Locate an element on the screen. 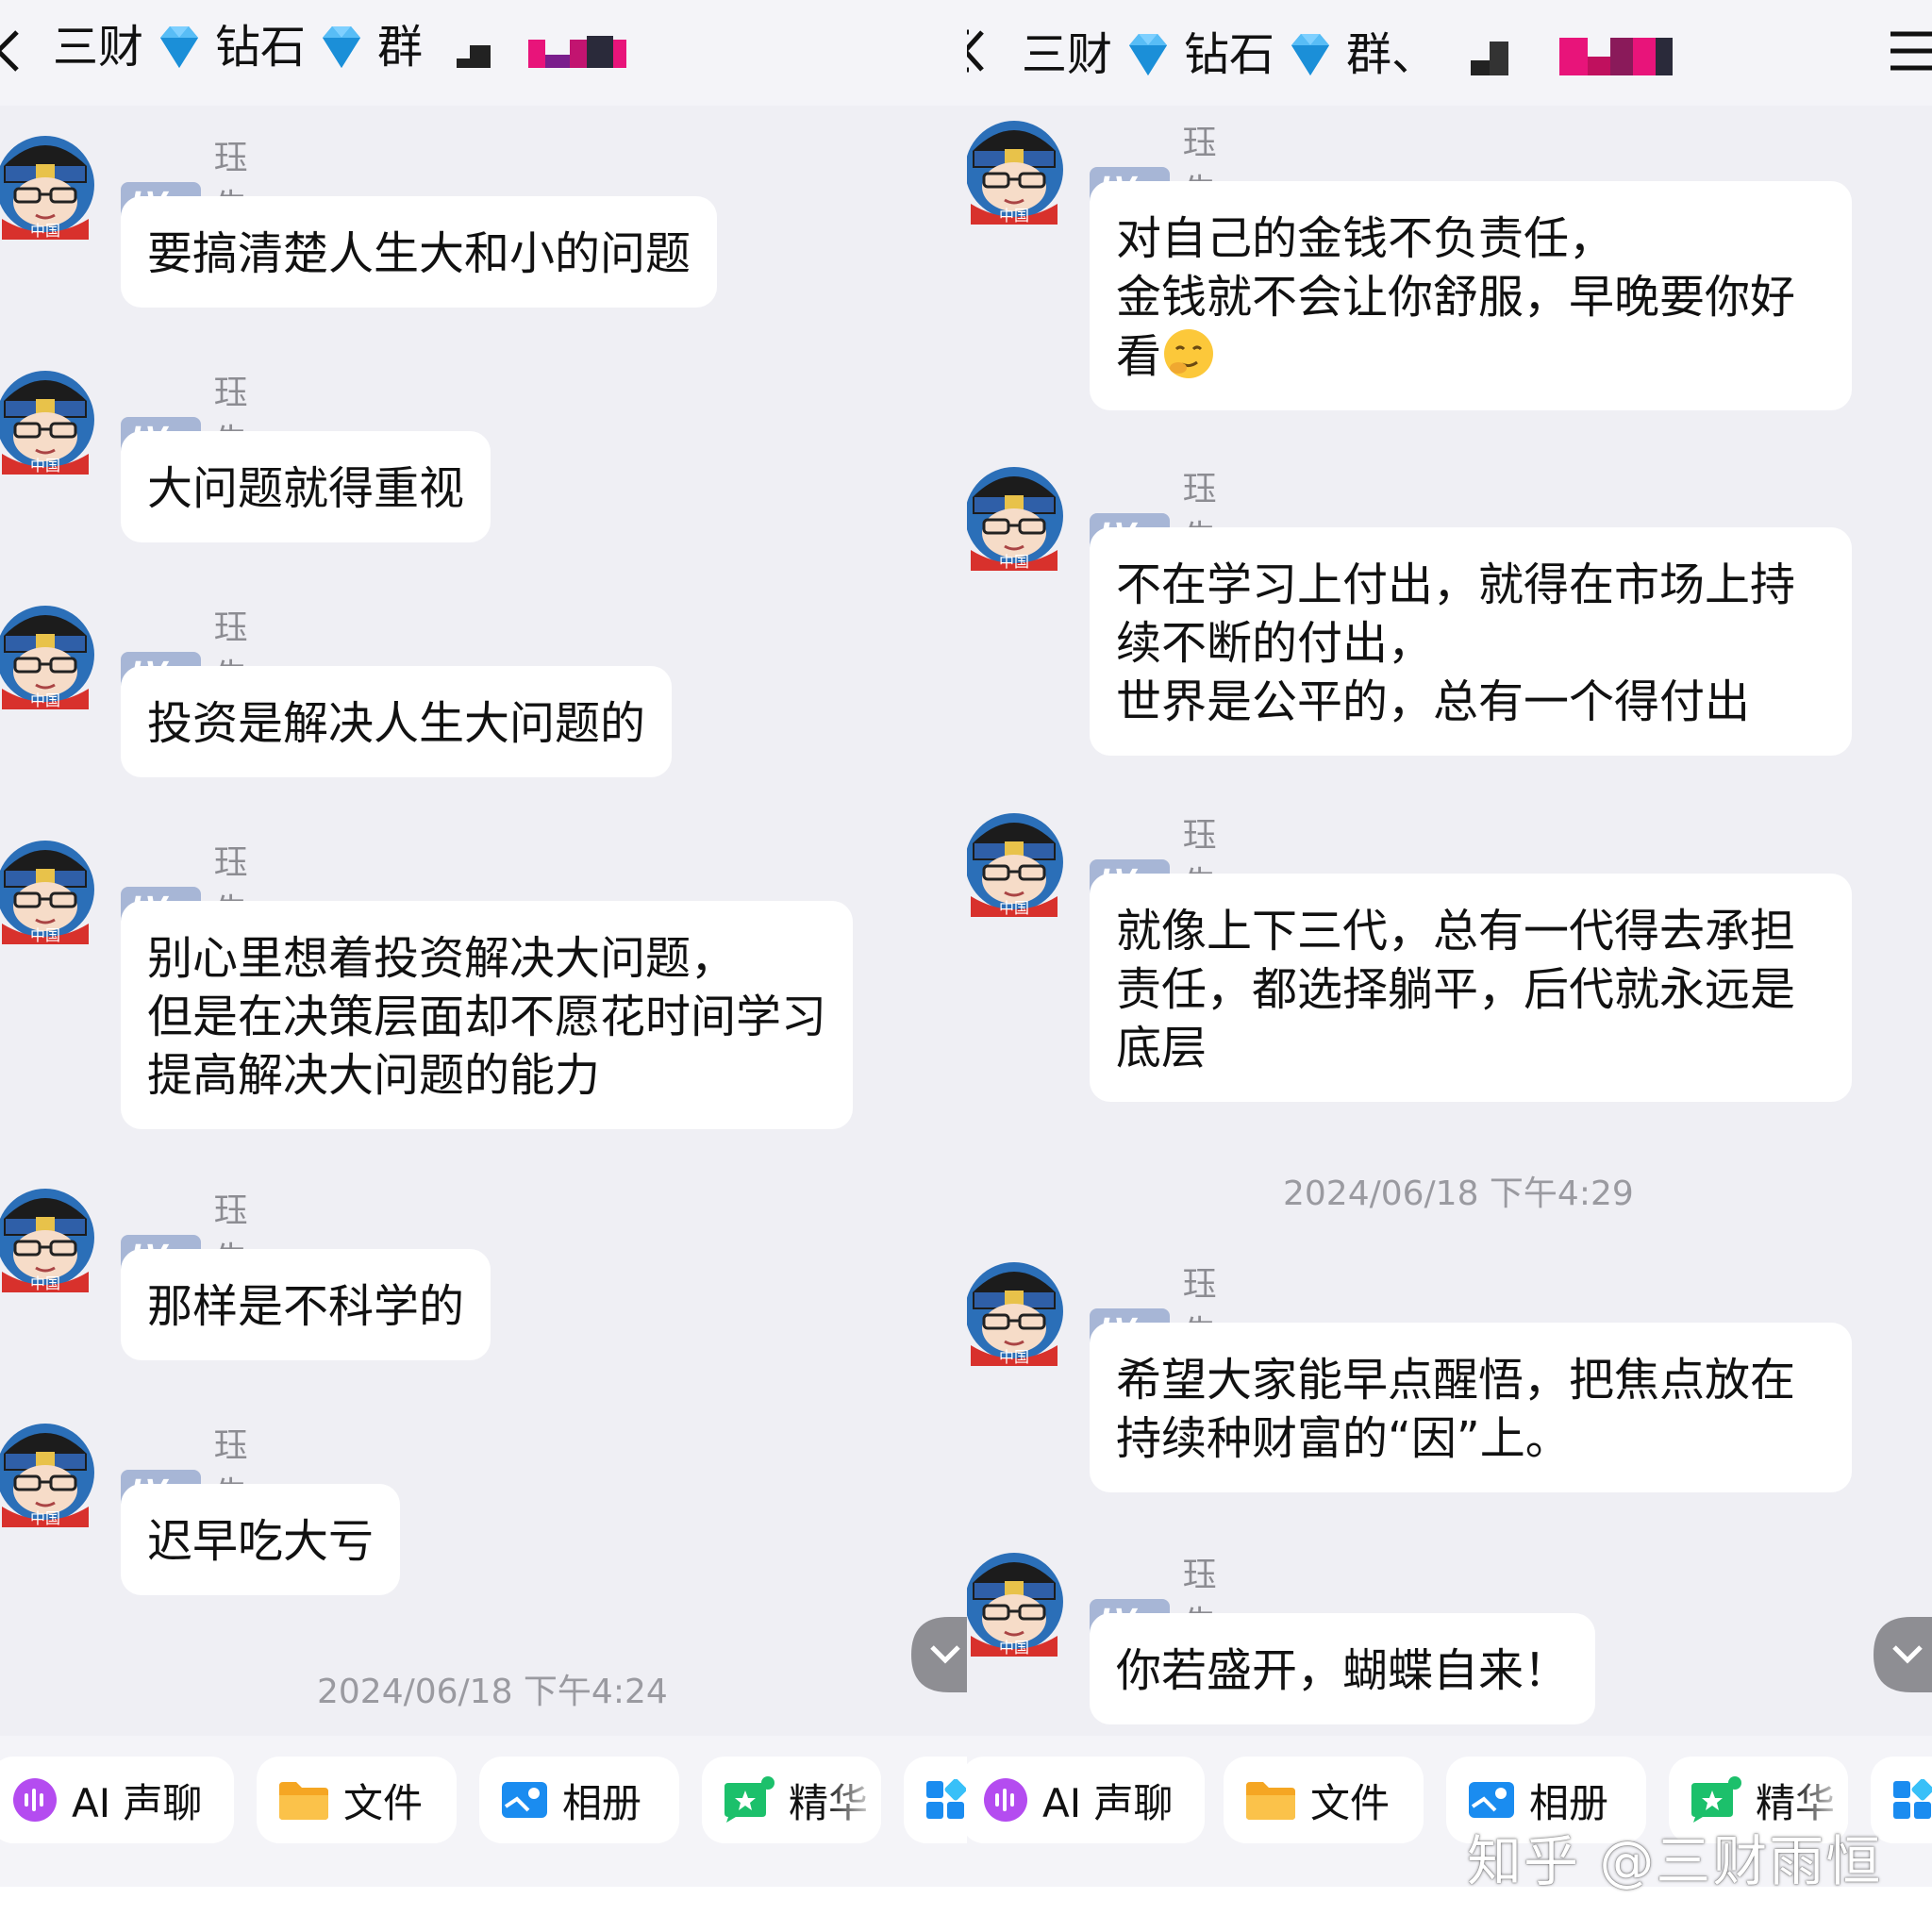 The image size is (1932, 1932). message-bubble: 大问题就得重视 is located at coordinates (306, 486).